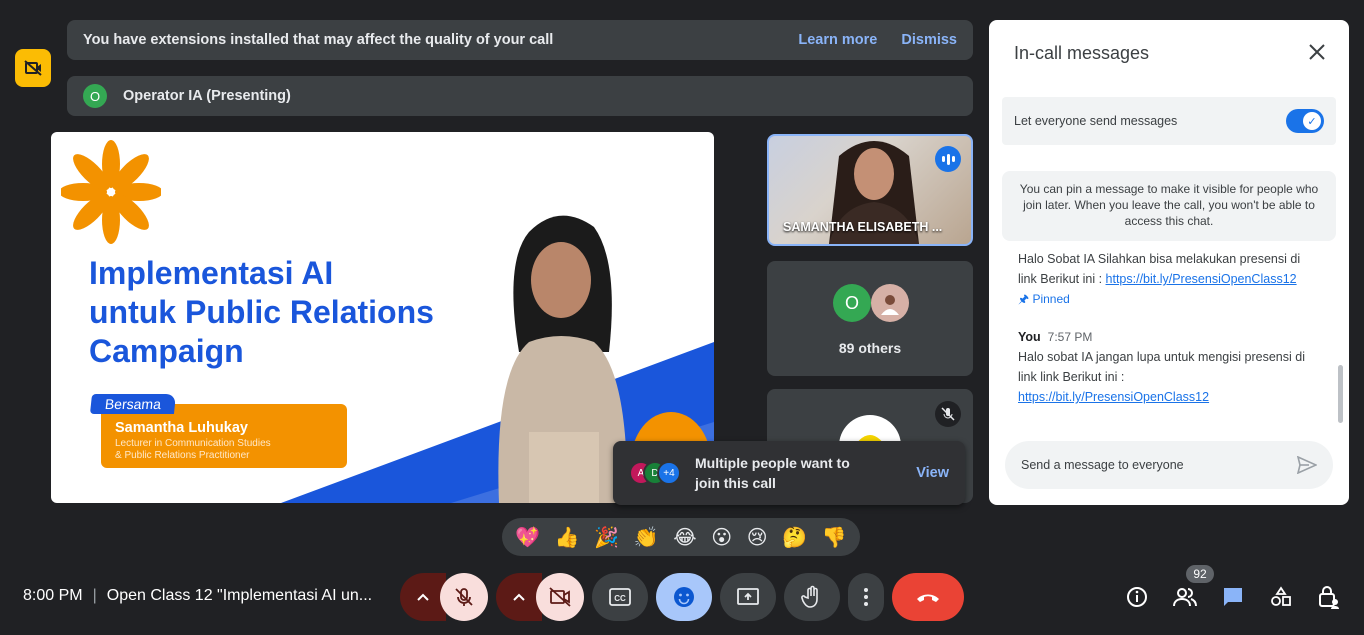 Image resolution: width=1364 pixels, height=635 pixels. What do you see at coordinates (1113, 397) in the screenshot?
I see `message-2-link: https://bit.ly/PresensiOpenClass12` at bounding box center [1113, 397].